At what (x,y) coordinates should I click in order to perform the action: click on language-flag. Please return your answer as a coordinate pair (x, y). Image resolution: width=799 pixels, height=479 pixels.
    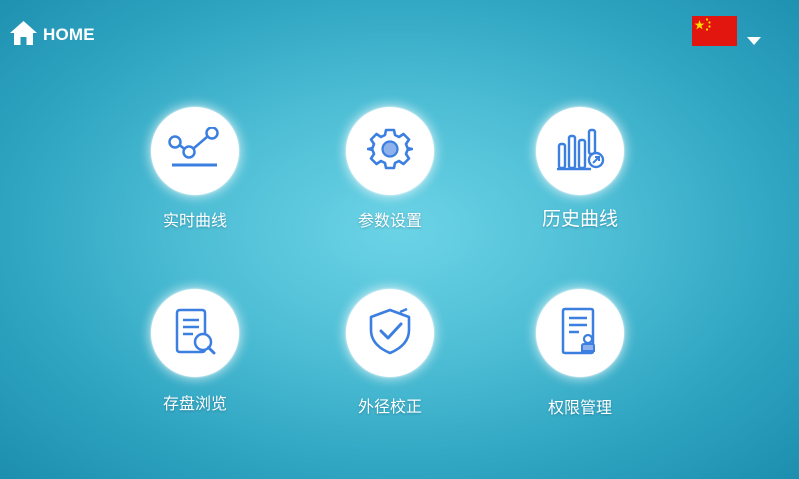
    Looking at the image, I should click on (714, 31).